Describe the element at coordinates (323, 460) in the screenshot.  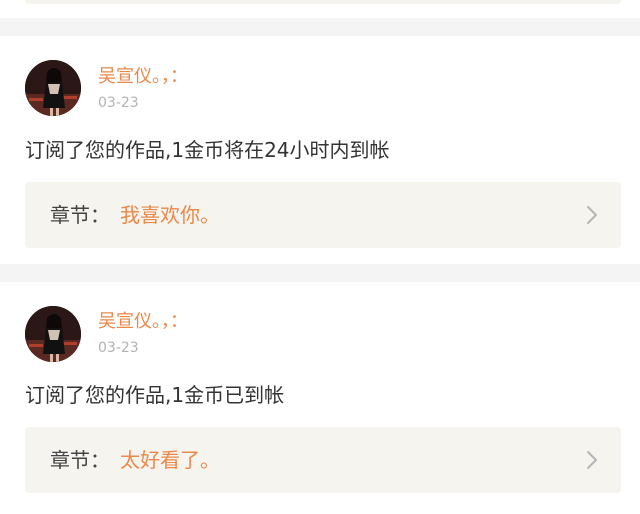
I see `chapter-link: 章节： 太好看了。` at that location.